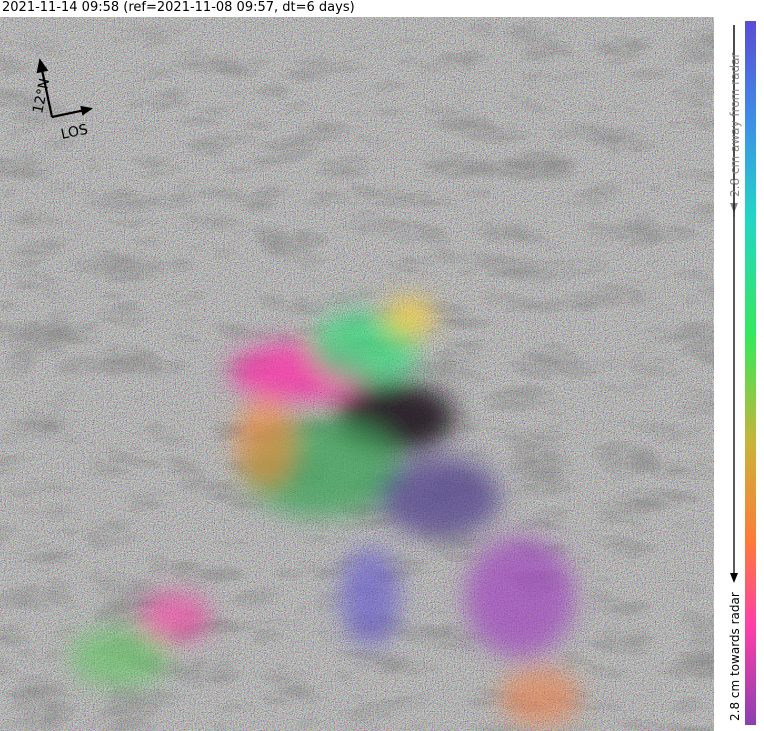 This screenshot has width=764, height=731. What do you see at coordinates (735, 125) in the screenshot?
I see `away-from-radar-label: 2.8 cm away from radar` at bounding box center [735, 125].